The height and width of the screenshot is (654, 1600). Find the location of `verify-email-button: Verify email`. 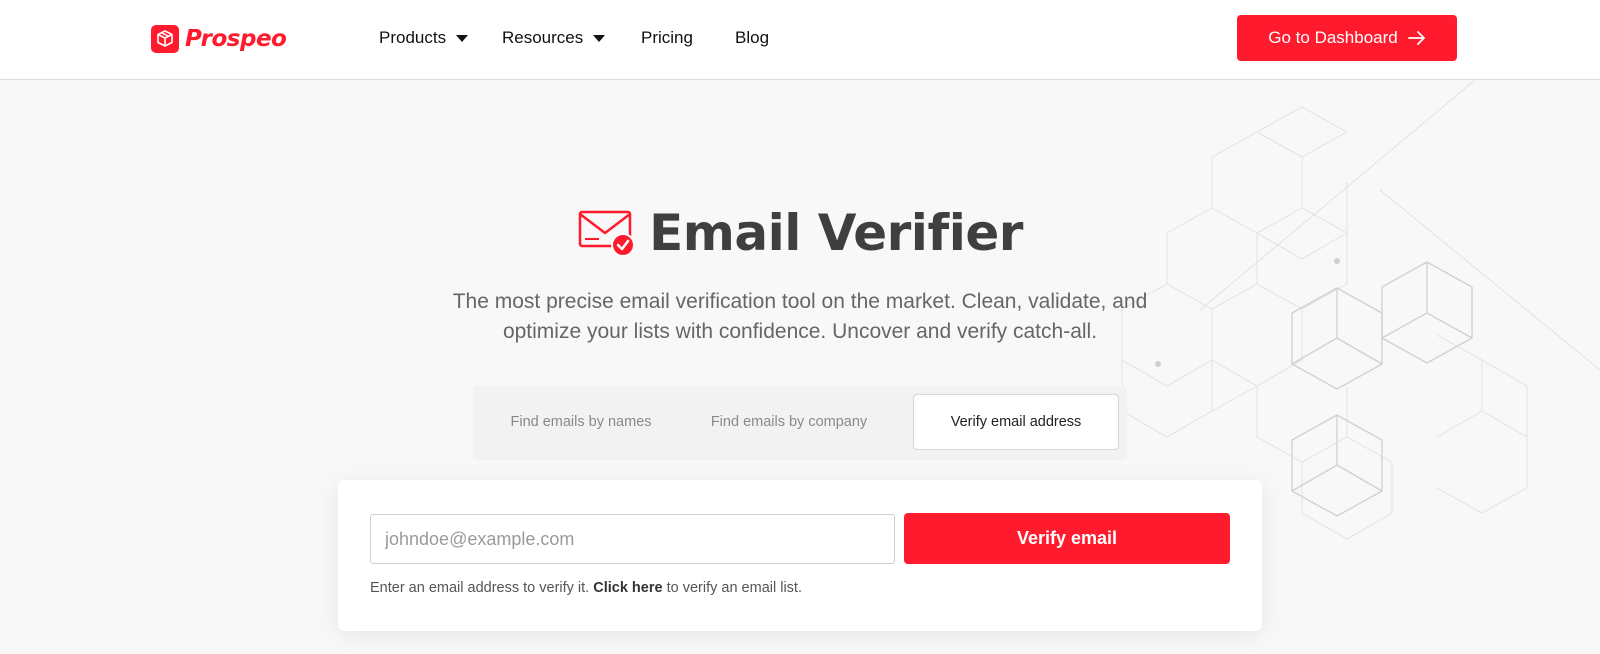

verify-email-button: Verify email is located at coordinates (1067, 538).